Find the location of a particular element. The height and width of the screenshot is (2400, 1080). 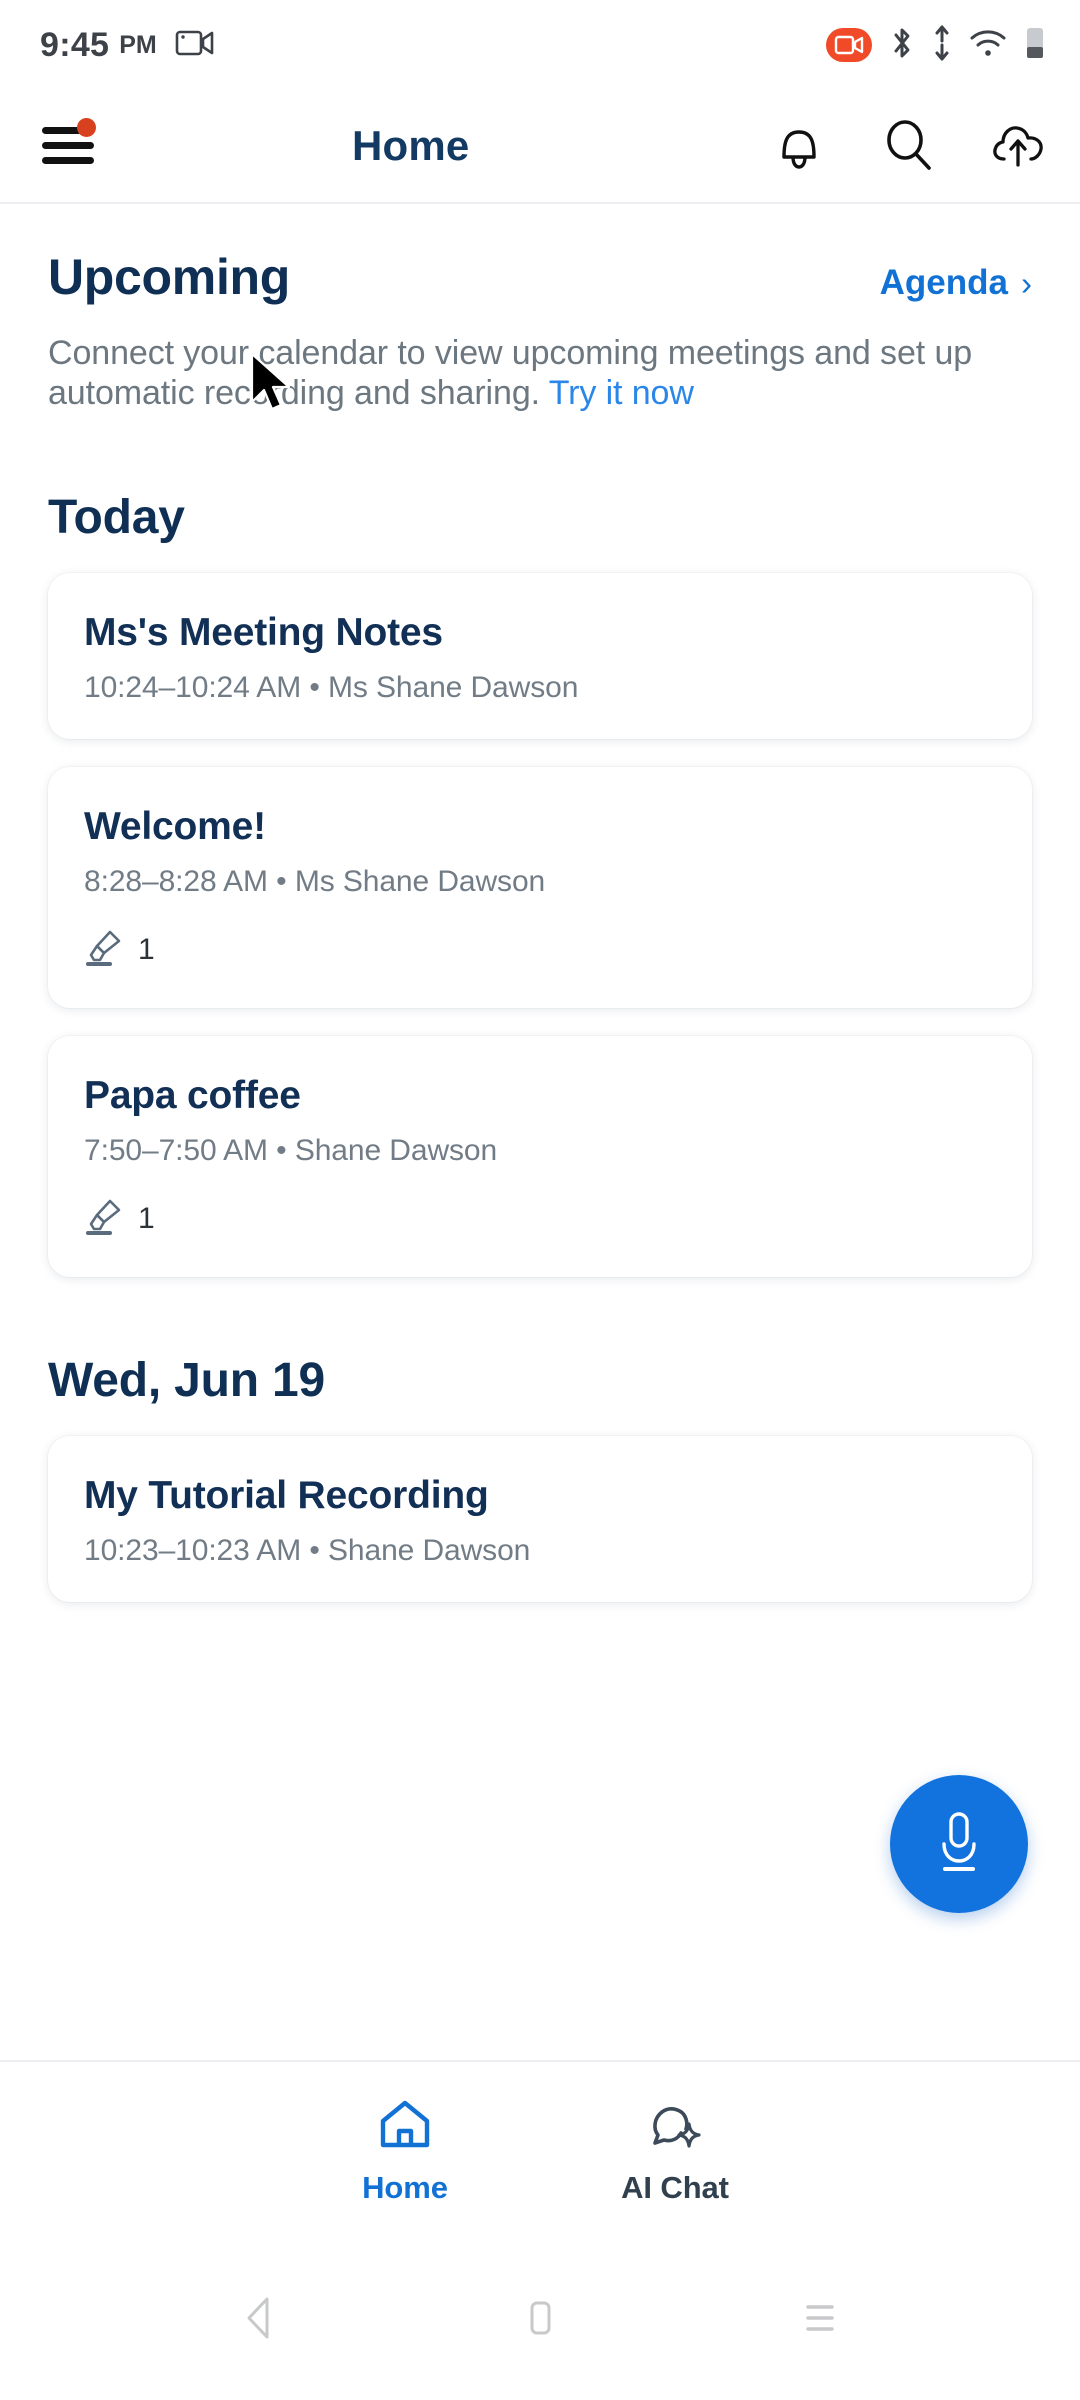

card-title: Papa coffee is located at coordinates (192, 1095).